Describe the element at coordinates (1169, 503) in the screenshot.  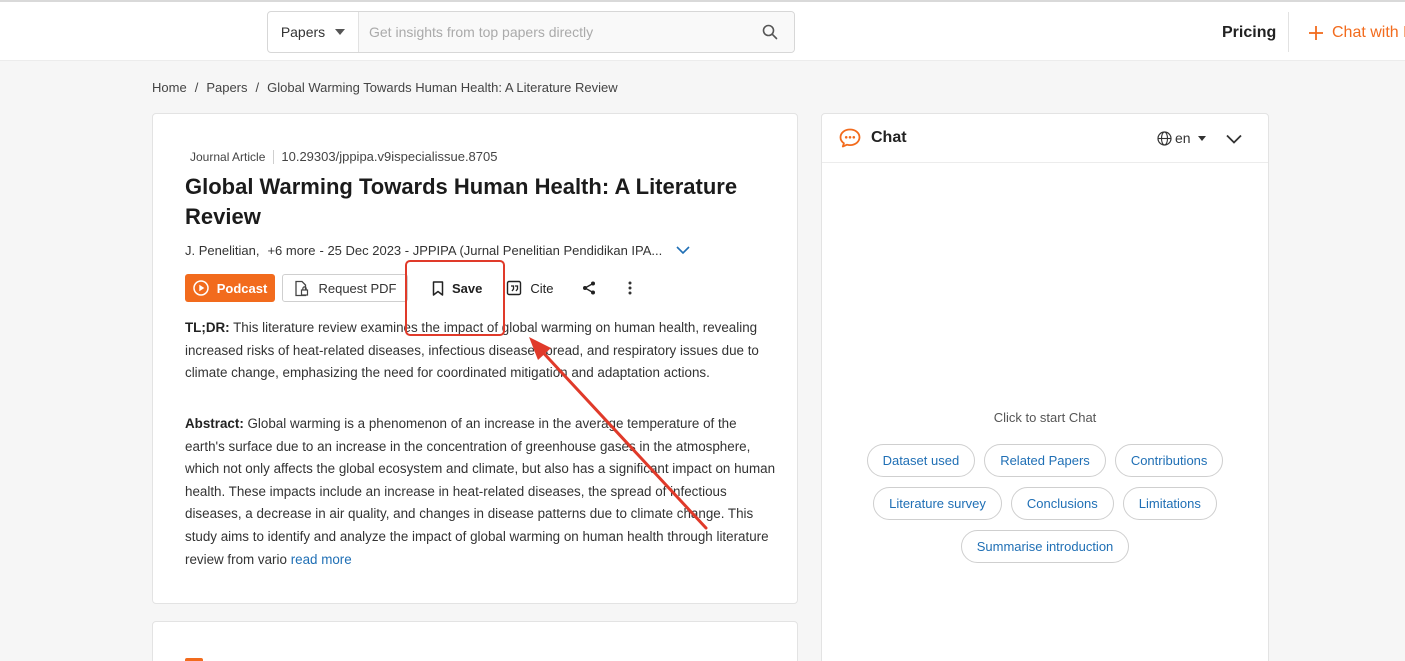
I see `chip-limitations: Limitations` at that location.